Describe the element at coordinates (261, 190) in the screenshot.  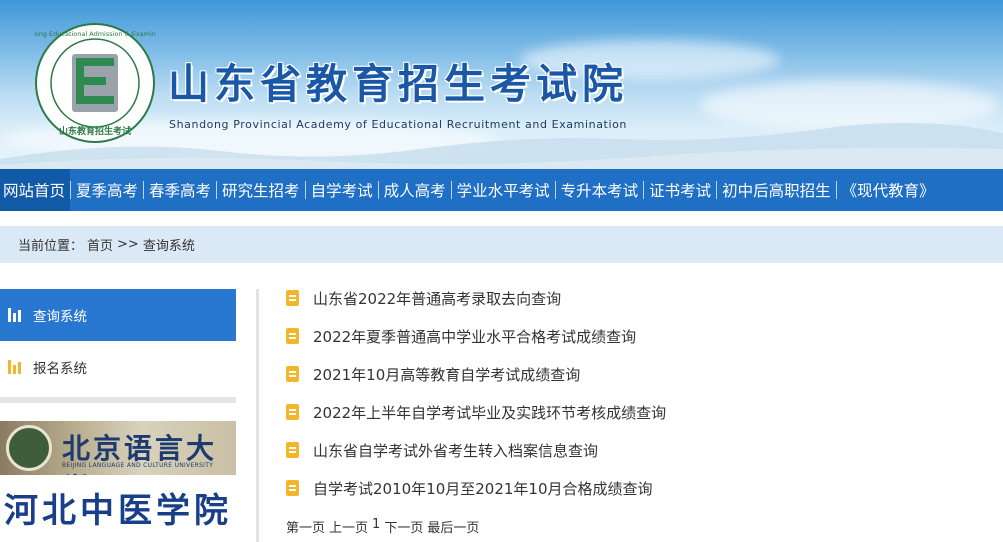
I see `nav-item-graduate-exam: 研究生招考` at that location.